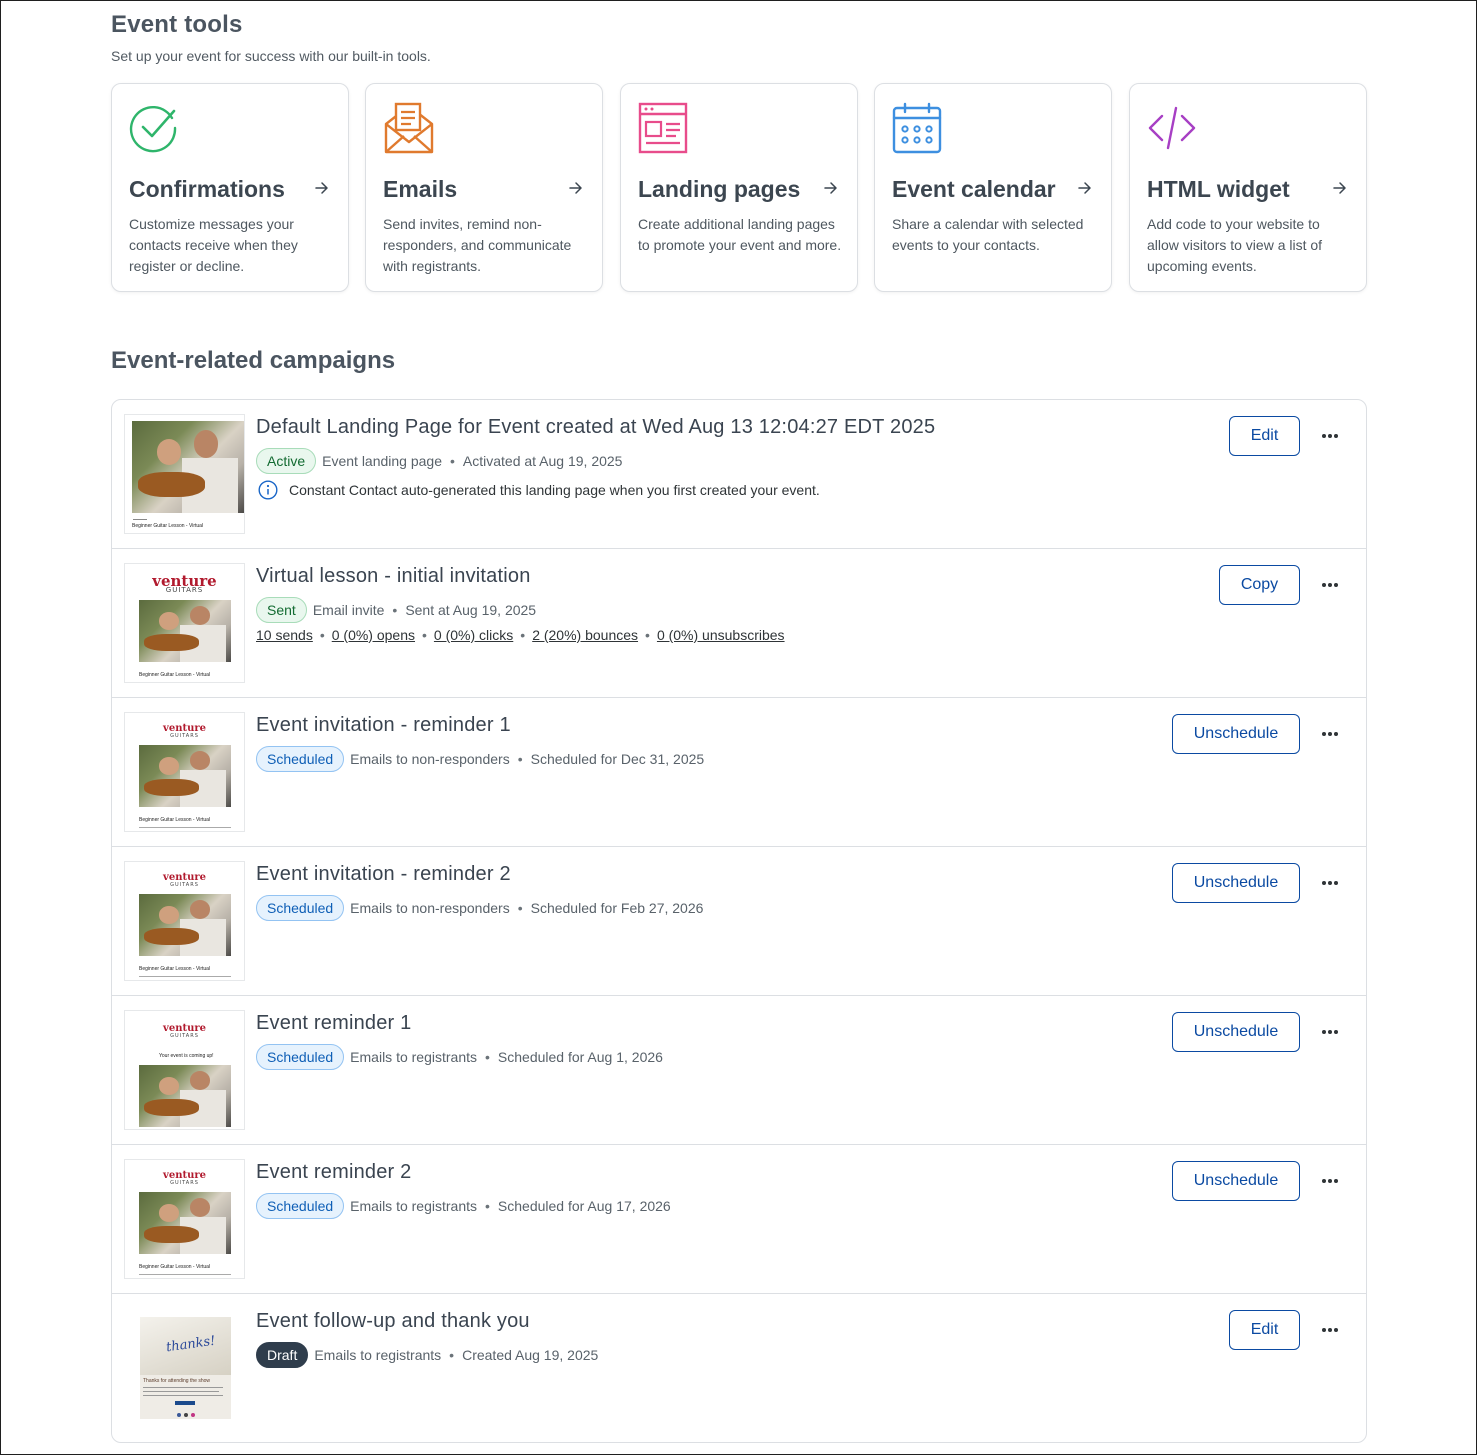 The image size is (1477, 1455). Describe the element at coordinates (430, 759) in the screenshot. I see `campaign-type: Emails to non-responders` at that location.